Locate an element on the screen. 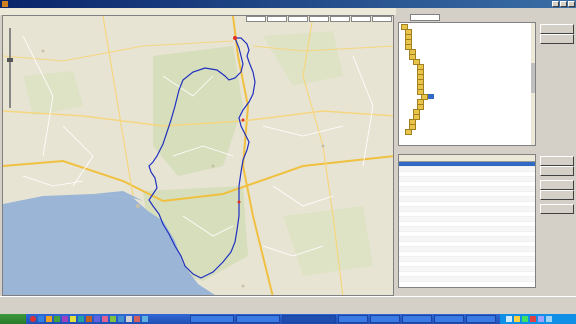 The image size is (576, 324). table-header is located at coordinates (467, 158).